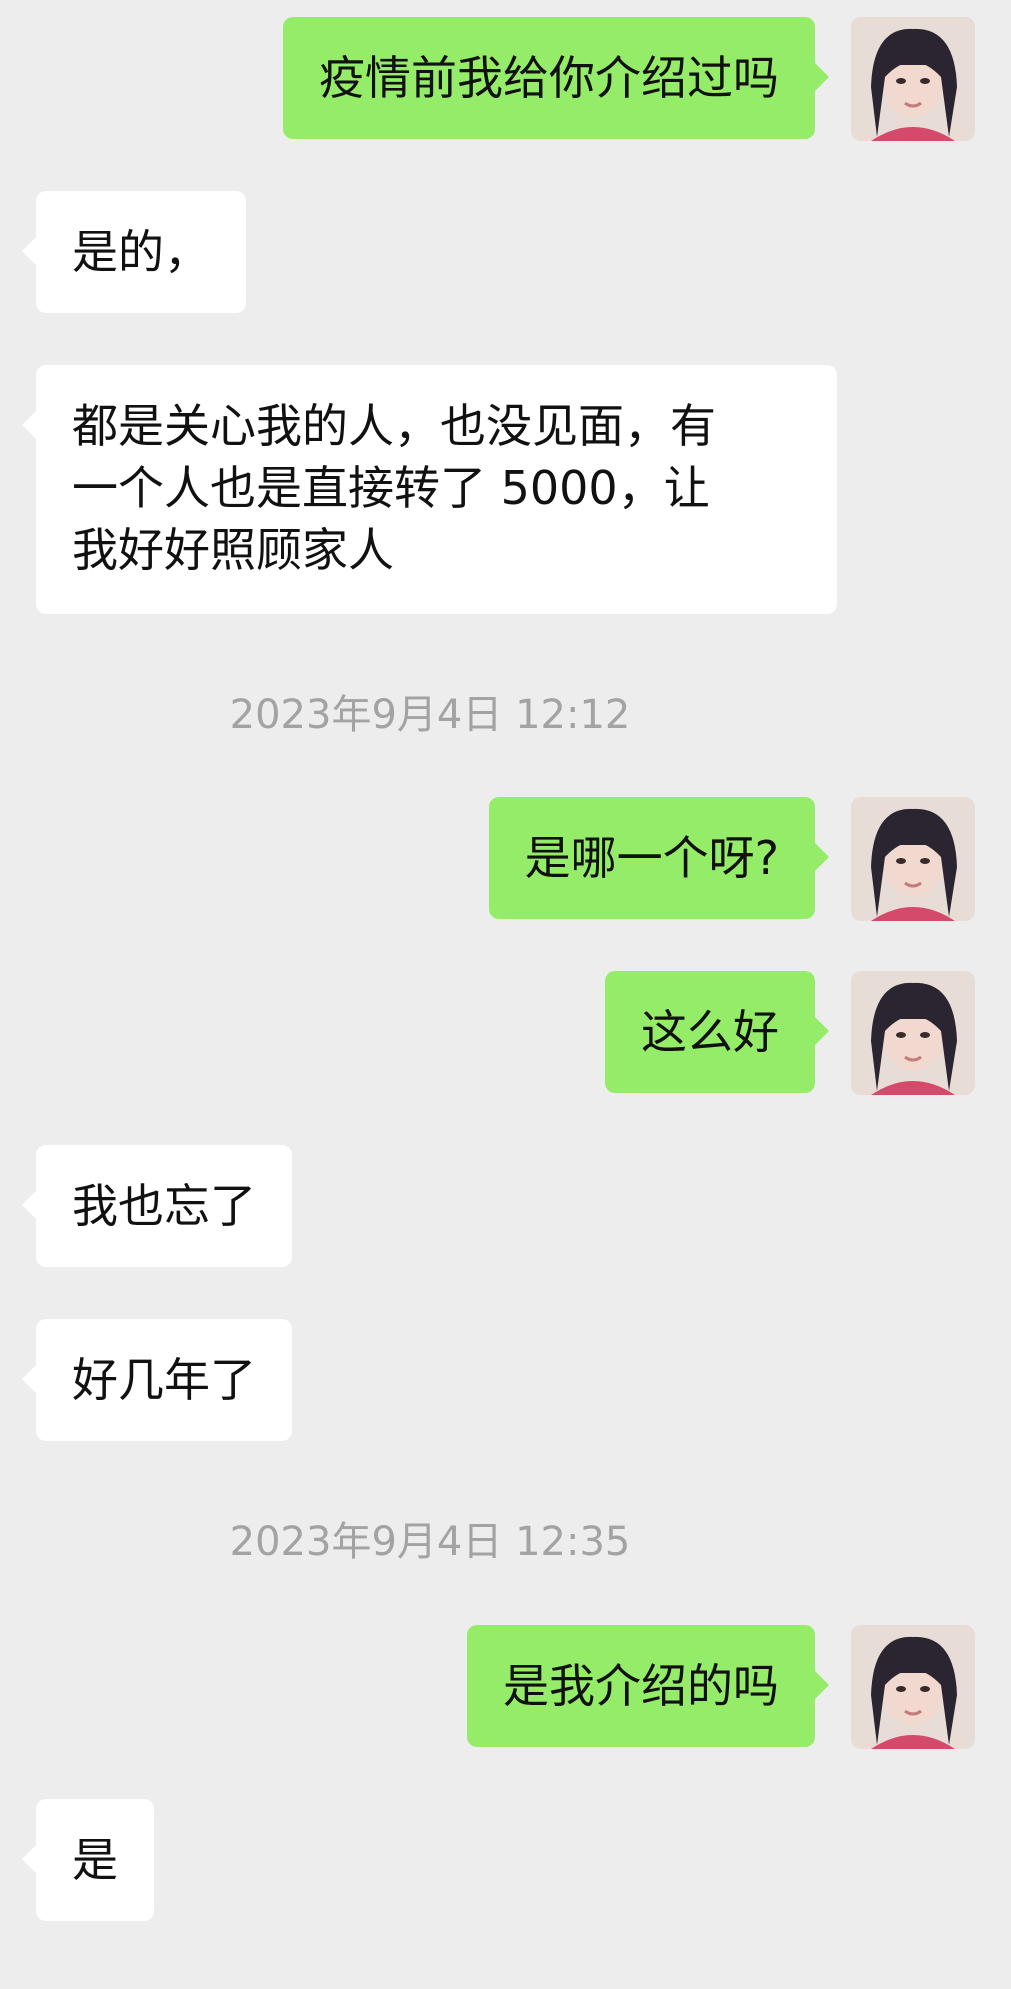  I want to click on message-timestamp: 2023年9月4日 12:12, so click(430, 715).